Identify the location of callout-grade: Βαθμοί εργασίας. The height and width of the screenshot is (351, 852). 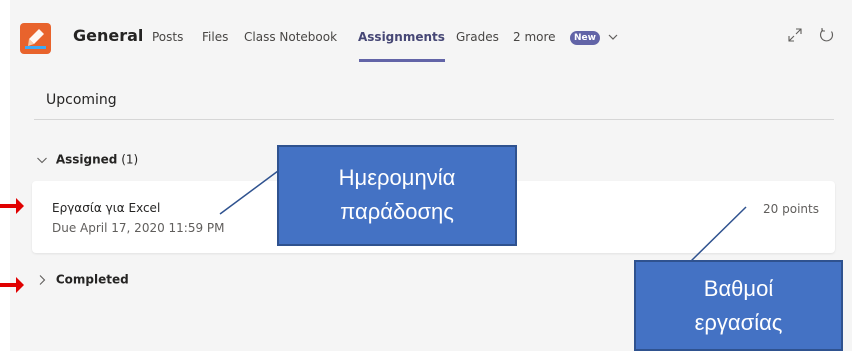
(738, 305).